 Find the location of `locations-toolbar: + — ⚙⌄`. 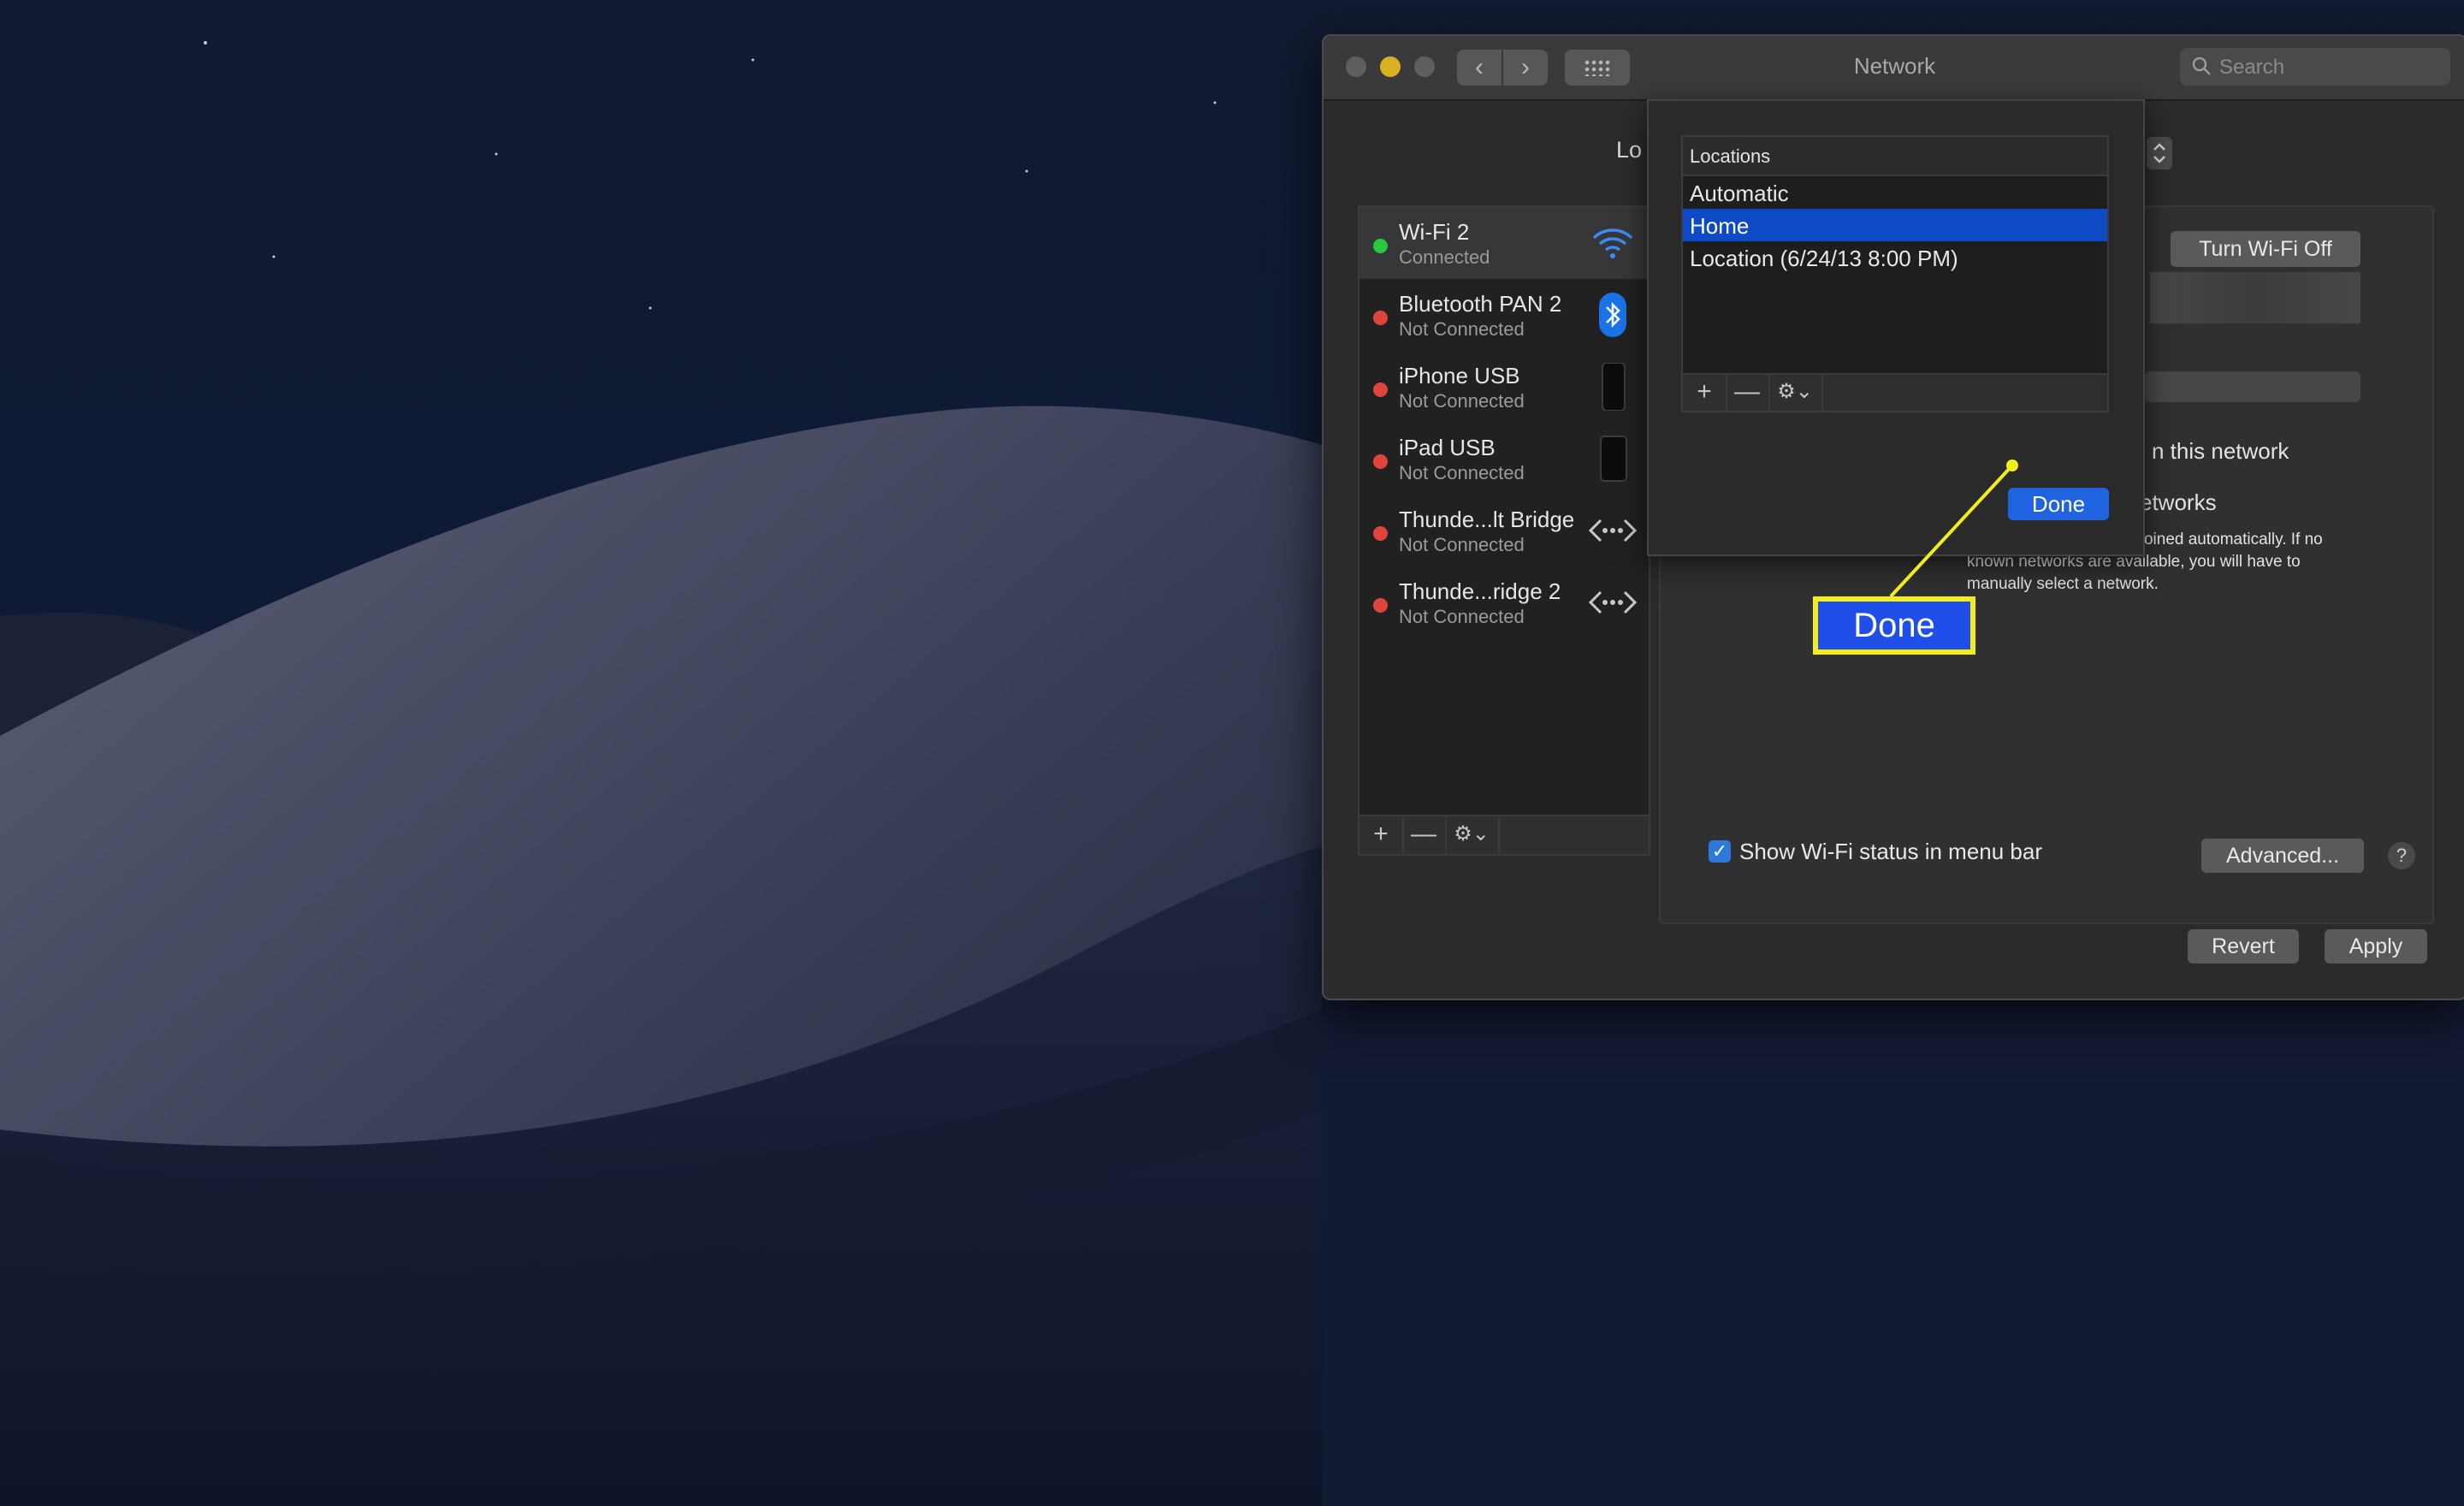

locations-toolbar: + — ⚙⌄ is located at coordinates (1895, 392).